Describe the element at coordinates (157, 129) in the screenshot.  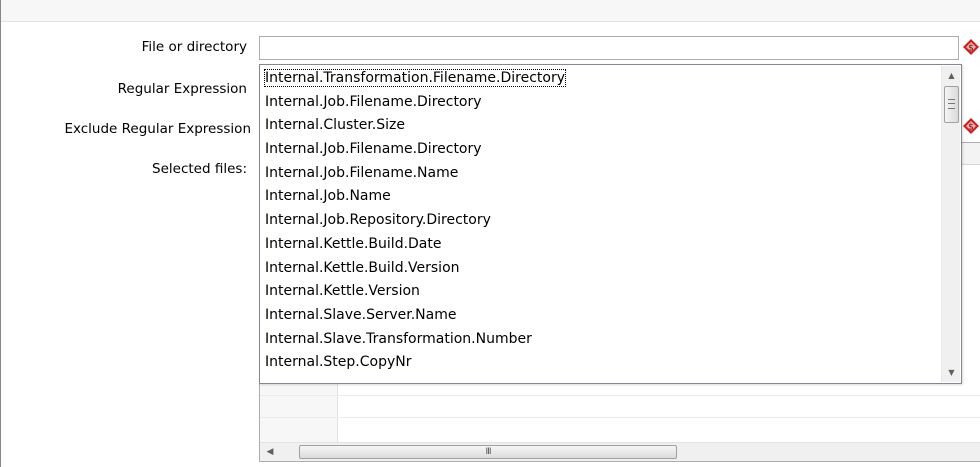
I see `exclude-regular-expression-label: Exclude Regular Expression` at that location.